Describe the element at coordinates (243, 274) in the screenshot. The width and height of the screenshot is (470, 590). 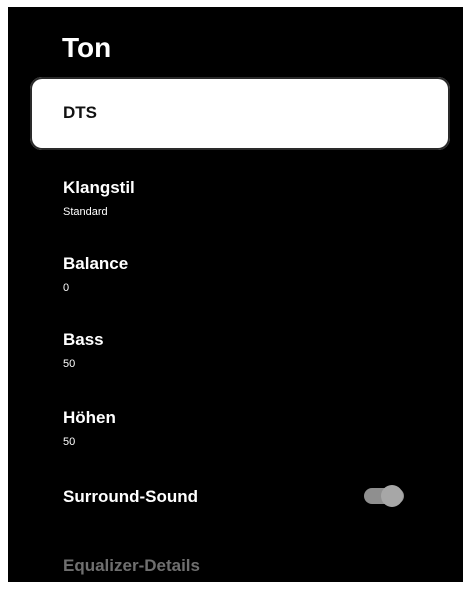
I see `balance-setting: Balance 0` at that location.